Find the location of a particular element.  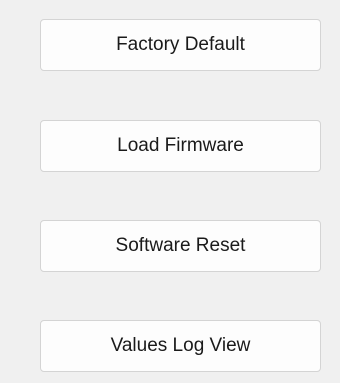

values-log-view-button: Values Log View is located at coordinates (180, 346).